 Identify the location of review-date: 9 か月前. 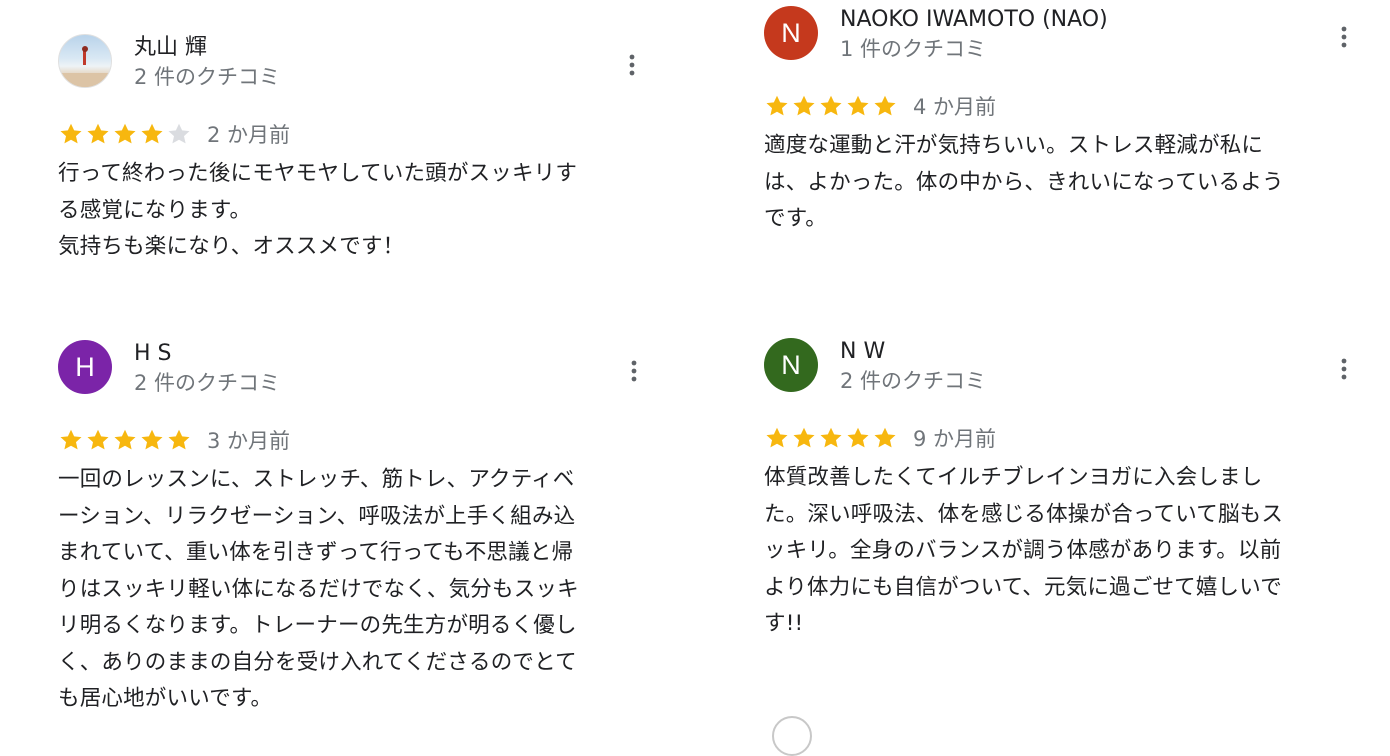
(955, 439).